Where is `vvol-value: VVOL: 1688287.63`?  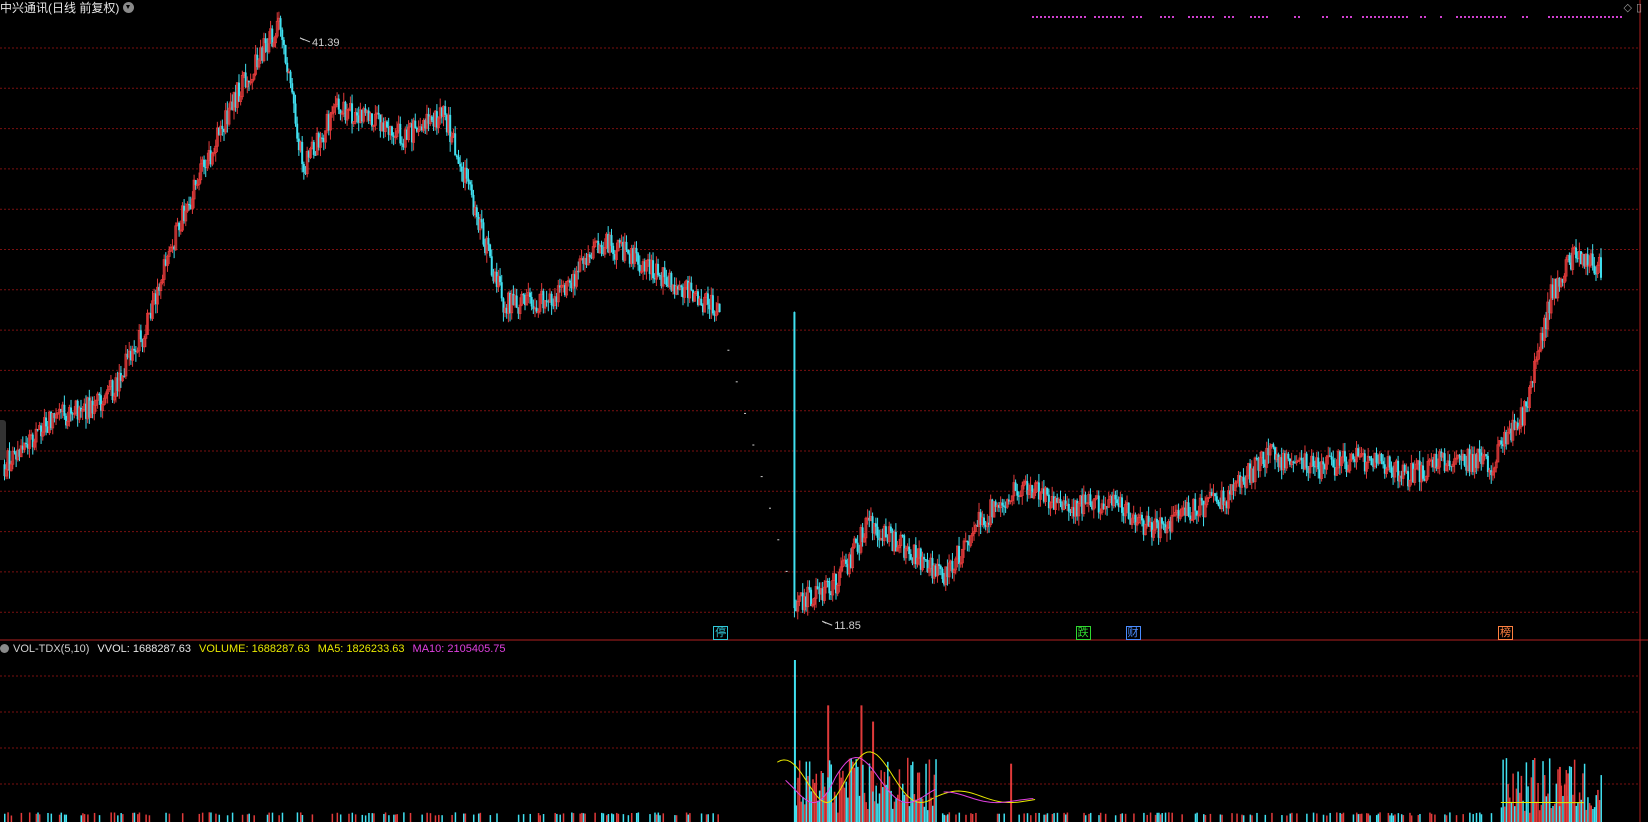
vvol-value: VVOL: 1688287.63 is located at coordinates (144, 649).